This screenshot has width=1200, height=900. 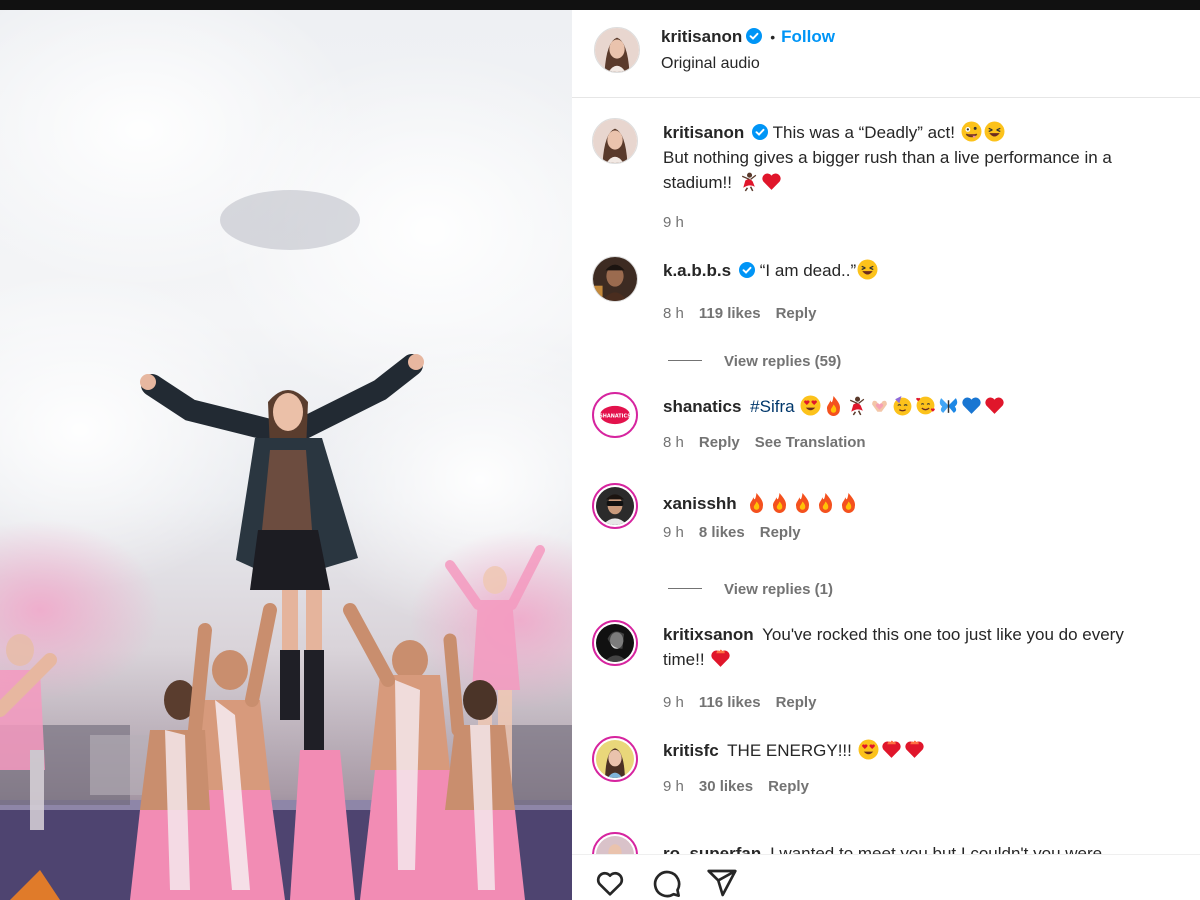 I want to click on like-button, so click(x=610, y=883).